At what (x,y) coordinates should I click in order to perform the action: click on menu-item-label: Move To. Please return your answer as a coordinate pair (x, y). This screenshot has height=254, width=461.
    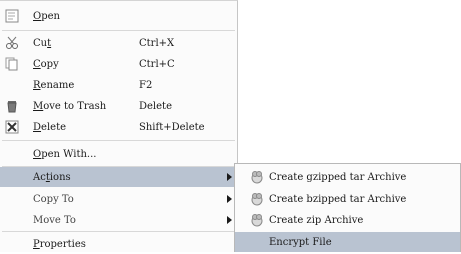
    Looking at the image, I should click on (54, 220).